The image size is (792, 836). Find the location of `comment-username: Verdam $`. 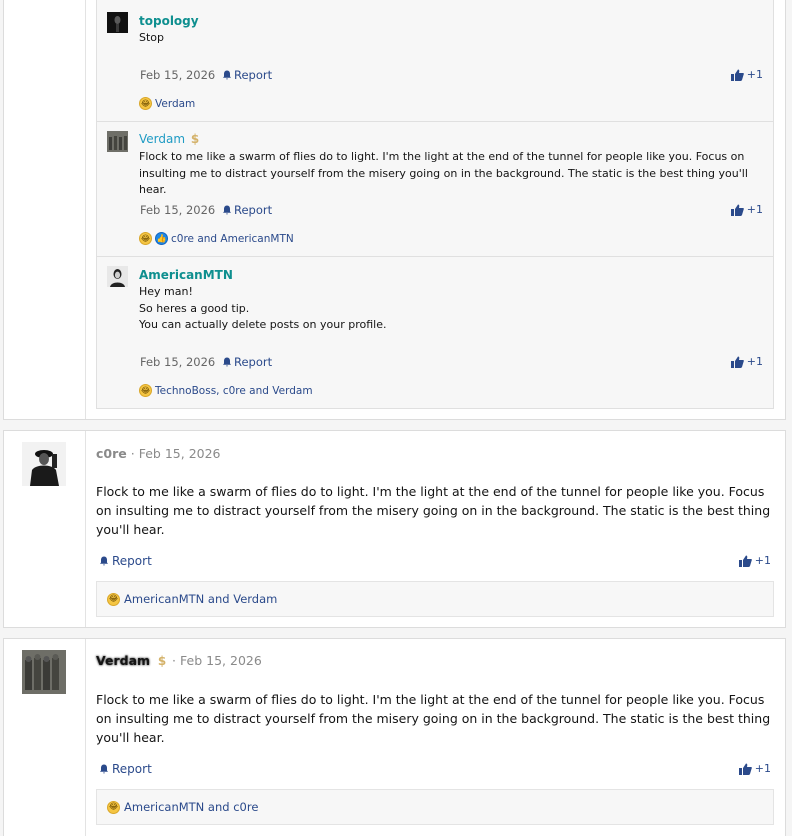

comment-username: Verdam $ is located at coordinates (170, 139).